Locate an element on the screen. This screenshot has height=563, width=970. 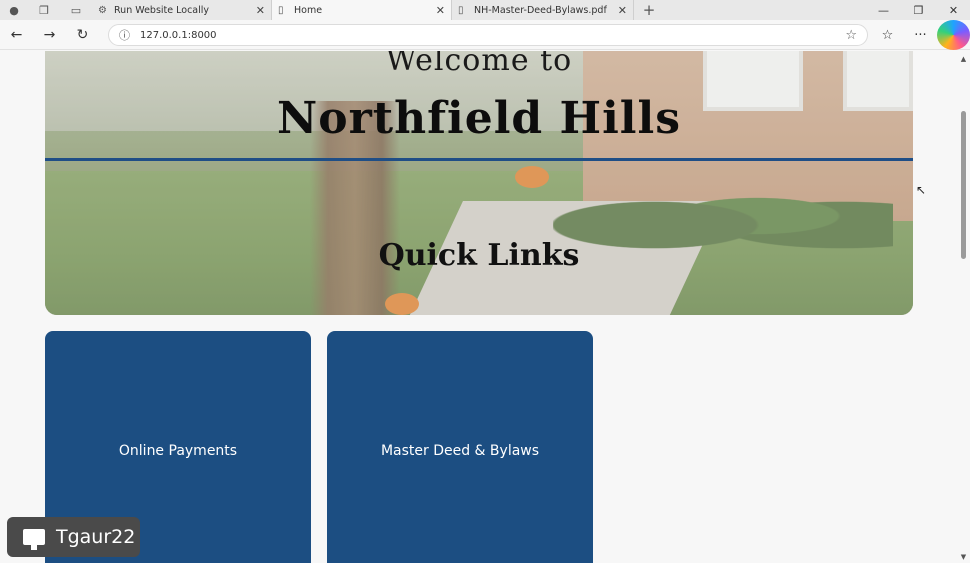
new-tab-icon: + is located at coordinates (649, 10).